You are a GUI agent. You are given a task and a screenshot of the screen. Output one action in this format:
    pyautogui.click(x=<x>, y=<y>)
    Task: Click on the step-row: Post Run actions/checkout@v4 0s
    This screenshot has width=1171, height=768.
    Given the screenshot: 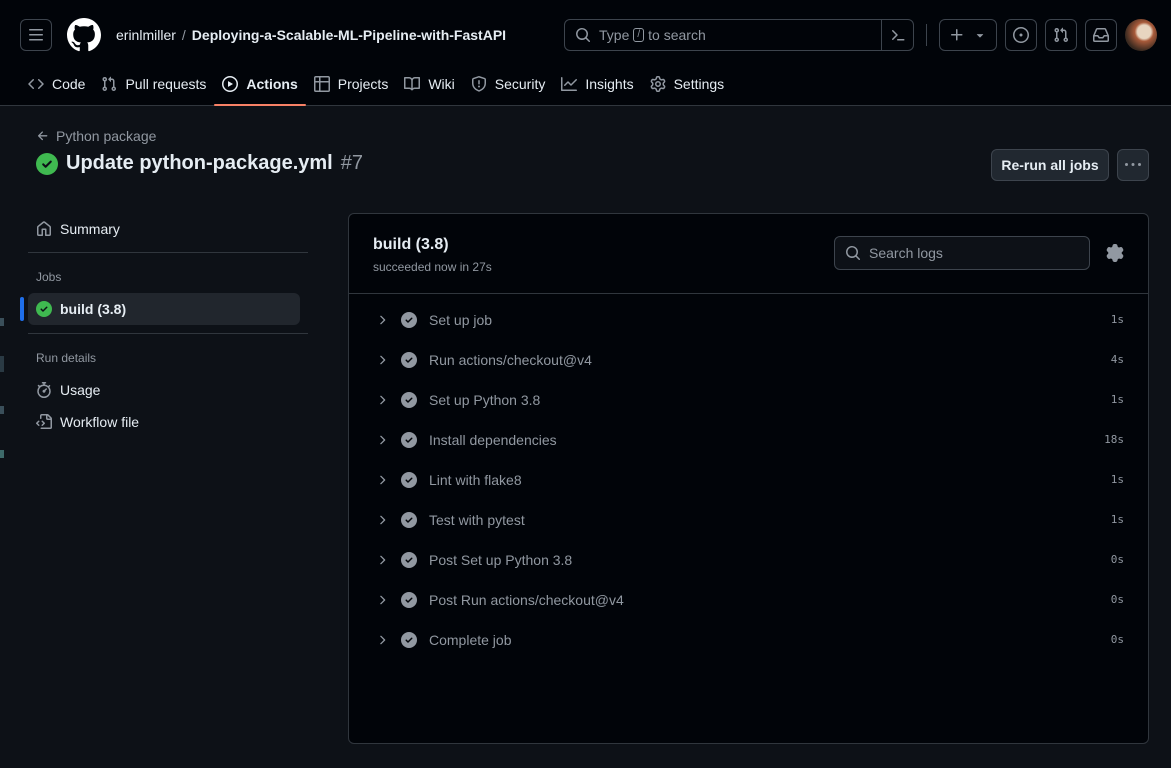 What is the action you would take?
    pyautogui.click(x=748, y=600)
    